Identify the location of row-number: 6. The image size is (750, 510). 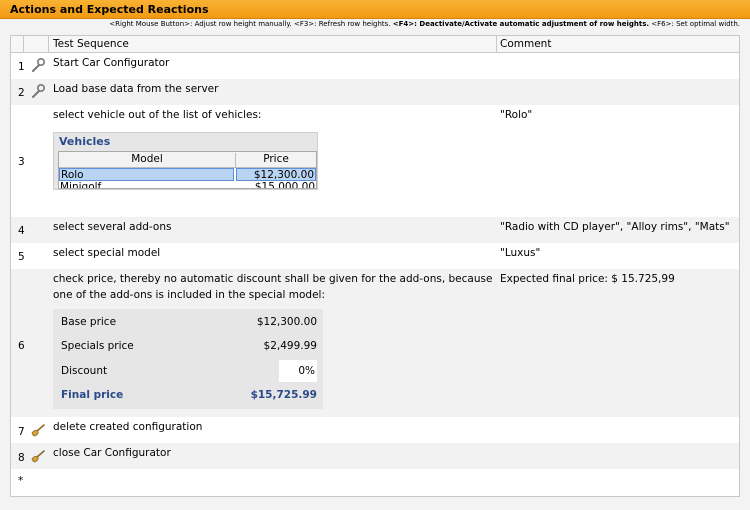
(21, 346).